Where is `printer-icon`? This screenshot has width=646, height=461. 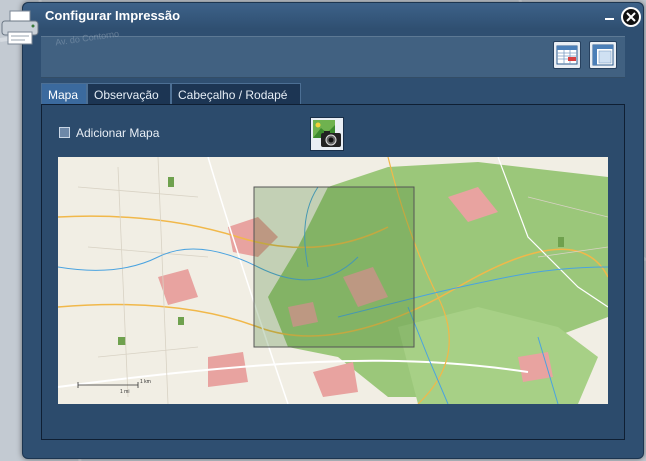
printer-icon is located at coordinates (20, 27).